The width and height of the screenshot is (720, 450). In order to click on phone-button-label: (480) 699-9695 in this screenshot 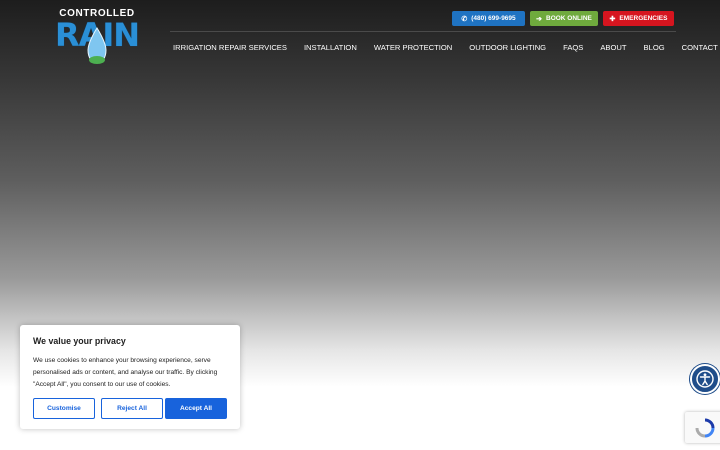, I will do `click(493, 18)`.